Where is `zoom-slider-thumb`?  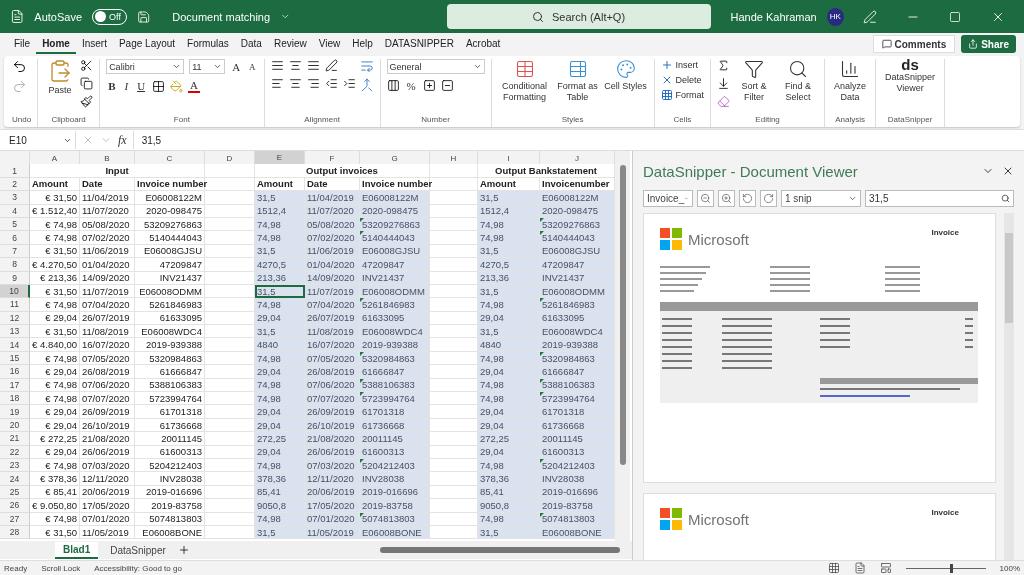
zoom-slider-thumb is located at coordinates (951, 568).